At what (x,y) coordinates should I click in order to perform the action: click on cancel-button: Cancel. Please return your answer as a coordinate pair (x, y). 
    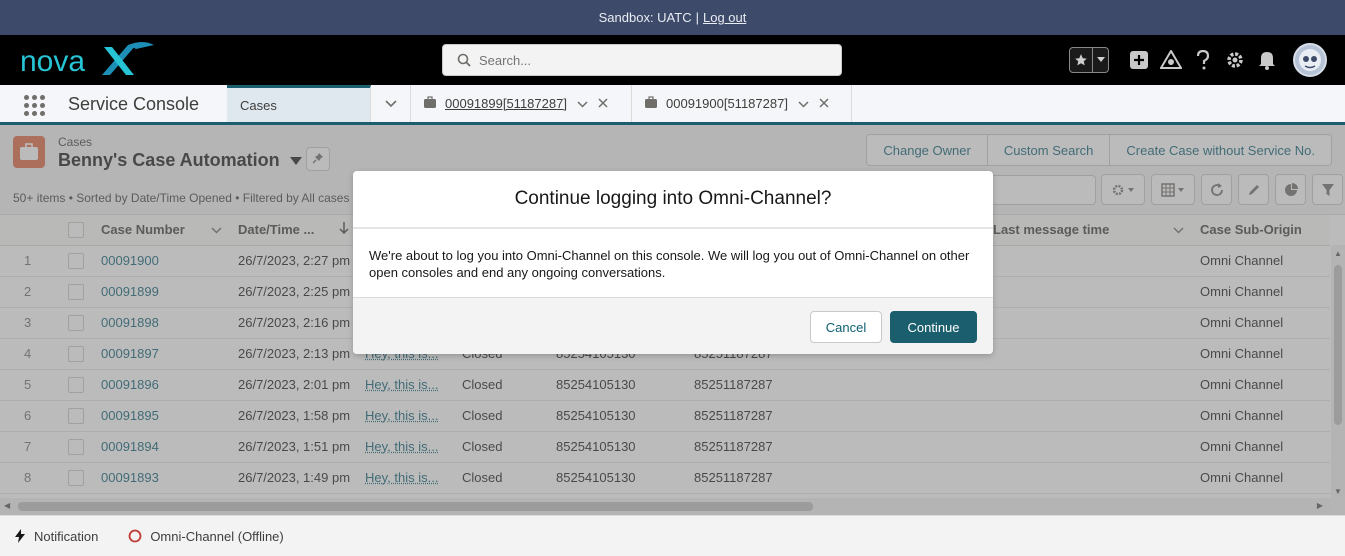
    Looking at the image, I should click on (846, 327).